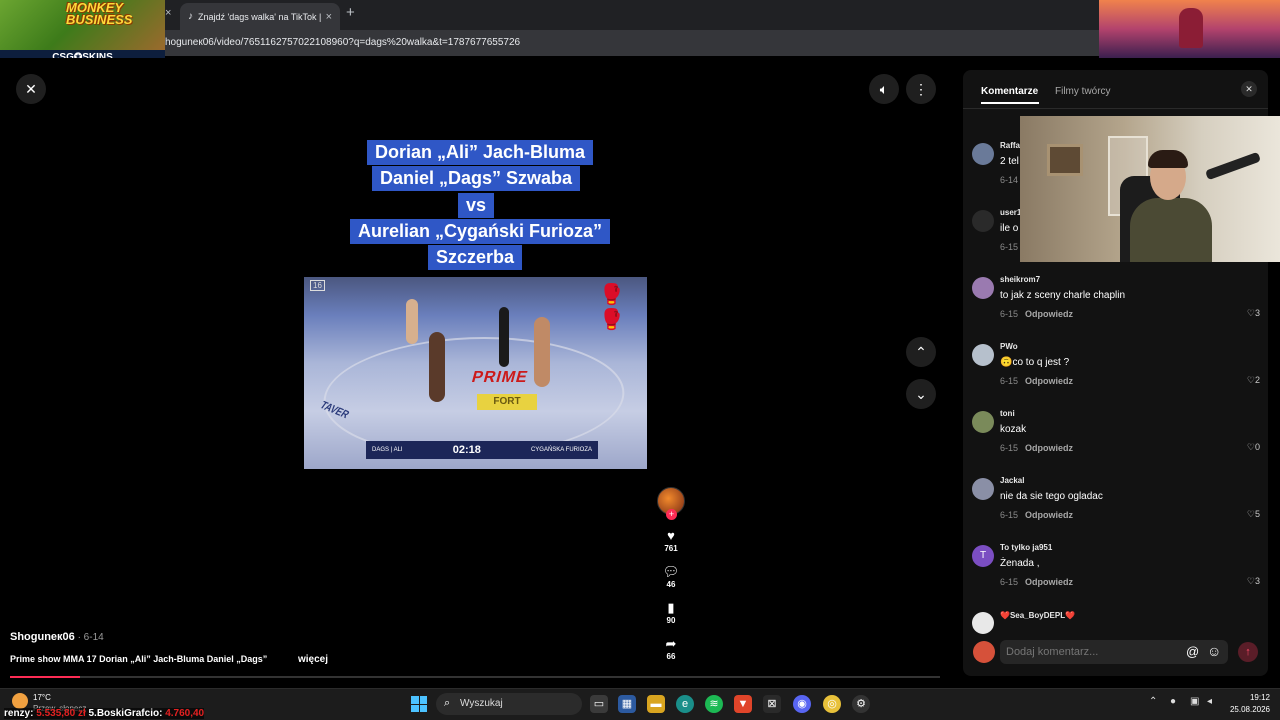 The height and width of the screenshot is (720, 1280). Describe the element at coordinates (802, 704) in the screenshot. I see `discord-icon: ◉` at that location.